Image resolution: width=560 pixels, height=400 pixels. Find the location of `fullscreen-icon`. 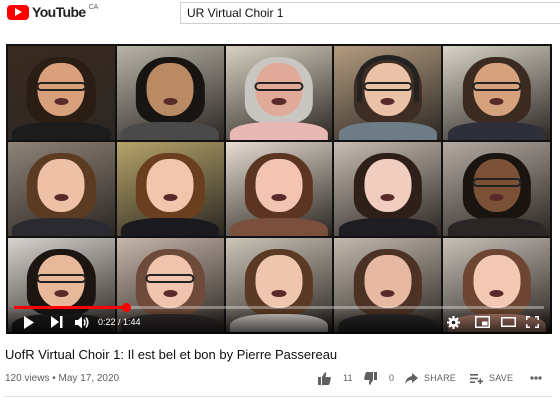

fullscreen-icon is located at coordinates (532, 322).